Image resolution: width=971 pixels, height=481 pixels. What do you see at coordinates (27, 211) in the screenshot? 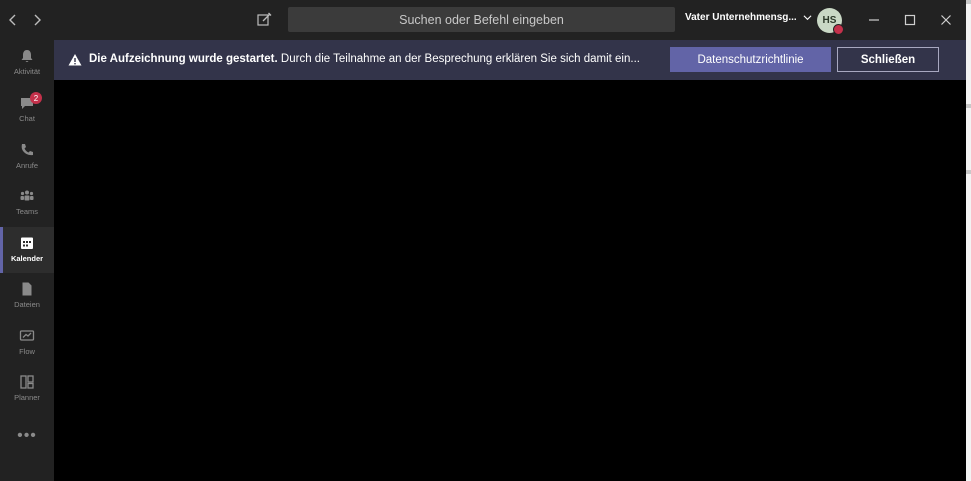
I see `rail-label-teams: Teams` at bounding box center [27, 211].